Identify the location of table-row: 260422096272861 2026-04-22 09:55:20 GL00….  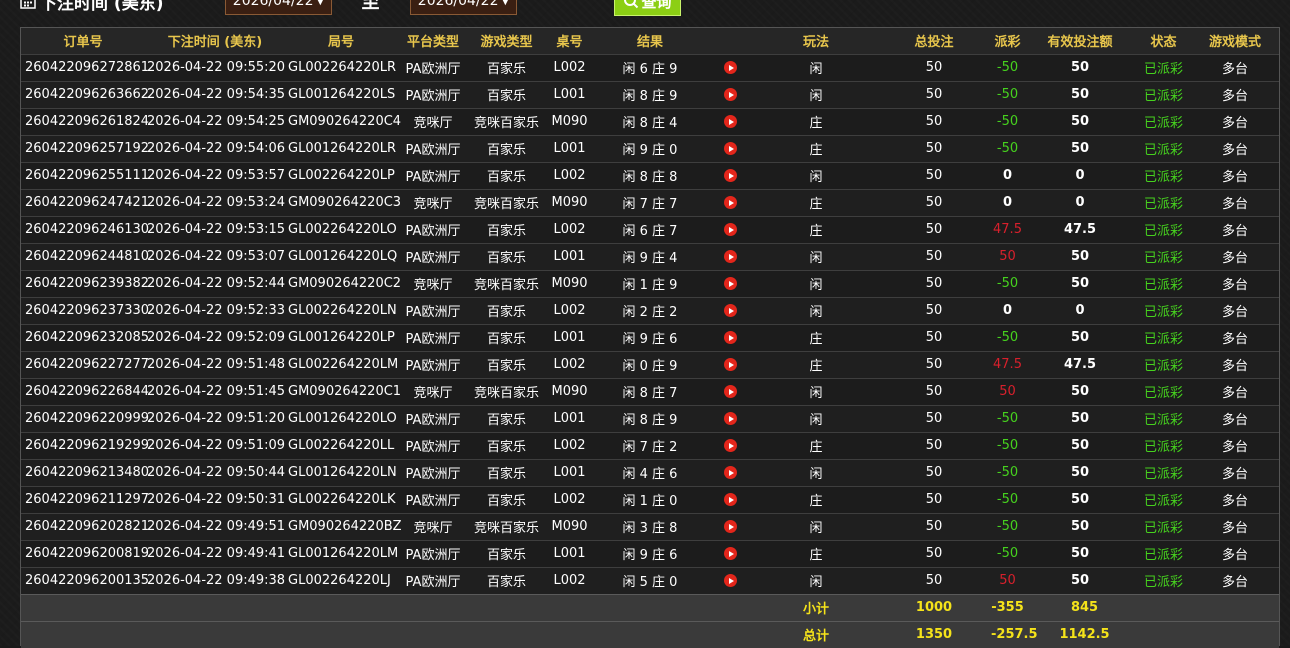
(650, 67).